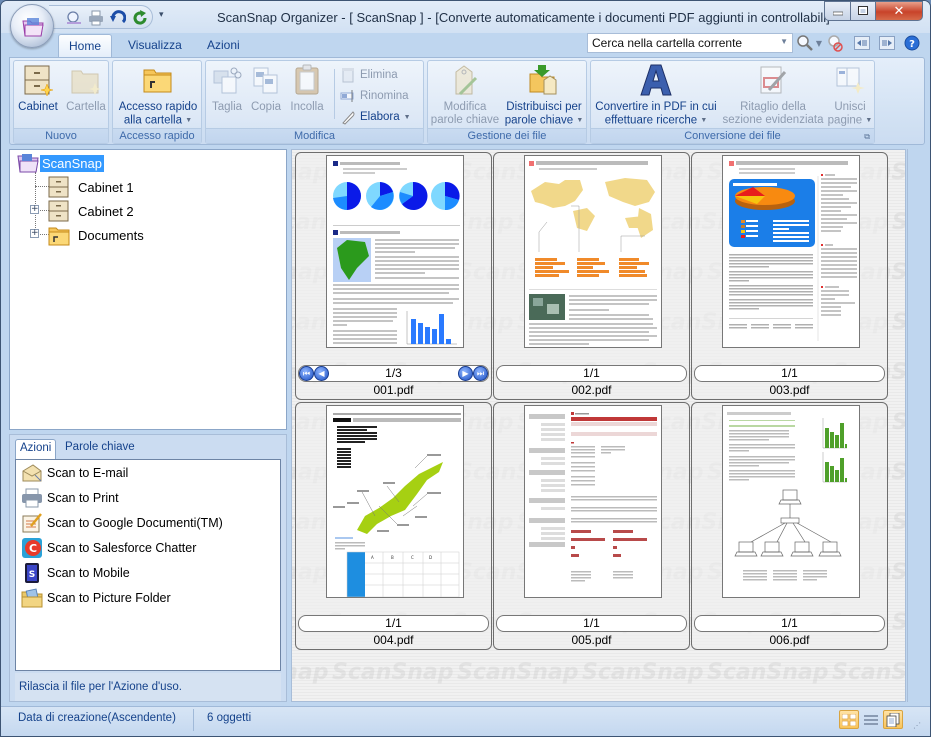 Image resolution: width=931 pixels, height=737 pixels. I want to click on action-scan-to-print: Scan to Print, so click(69, 498).